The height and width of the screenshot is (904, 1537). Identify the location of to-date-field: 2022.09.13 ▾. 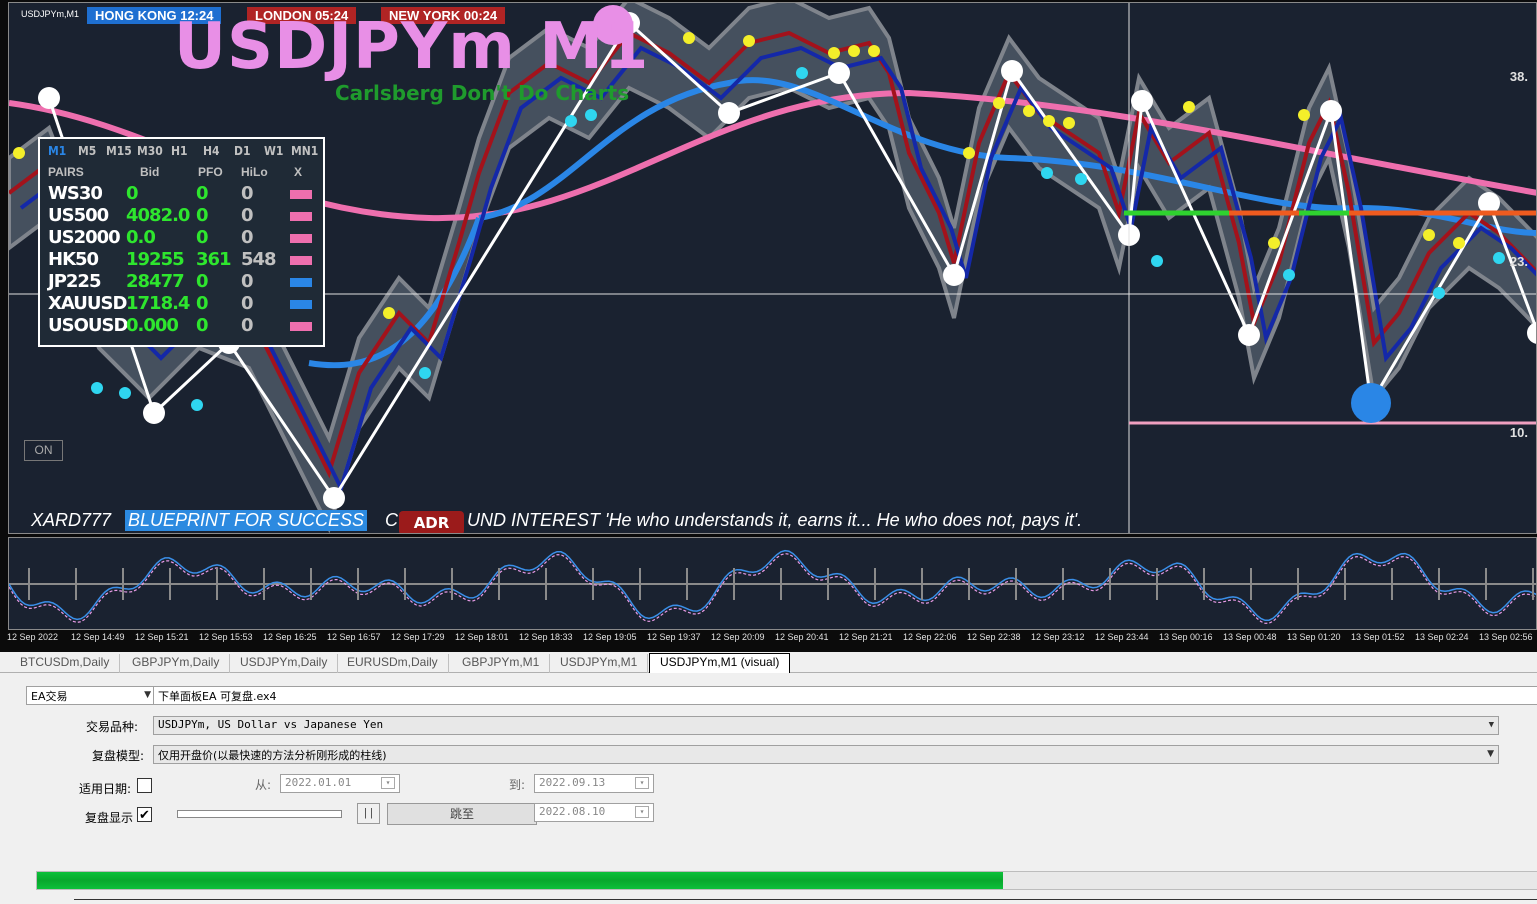
(594, 783).